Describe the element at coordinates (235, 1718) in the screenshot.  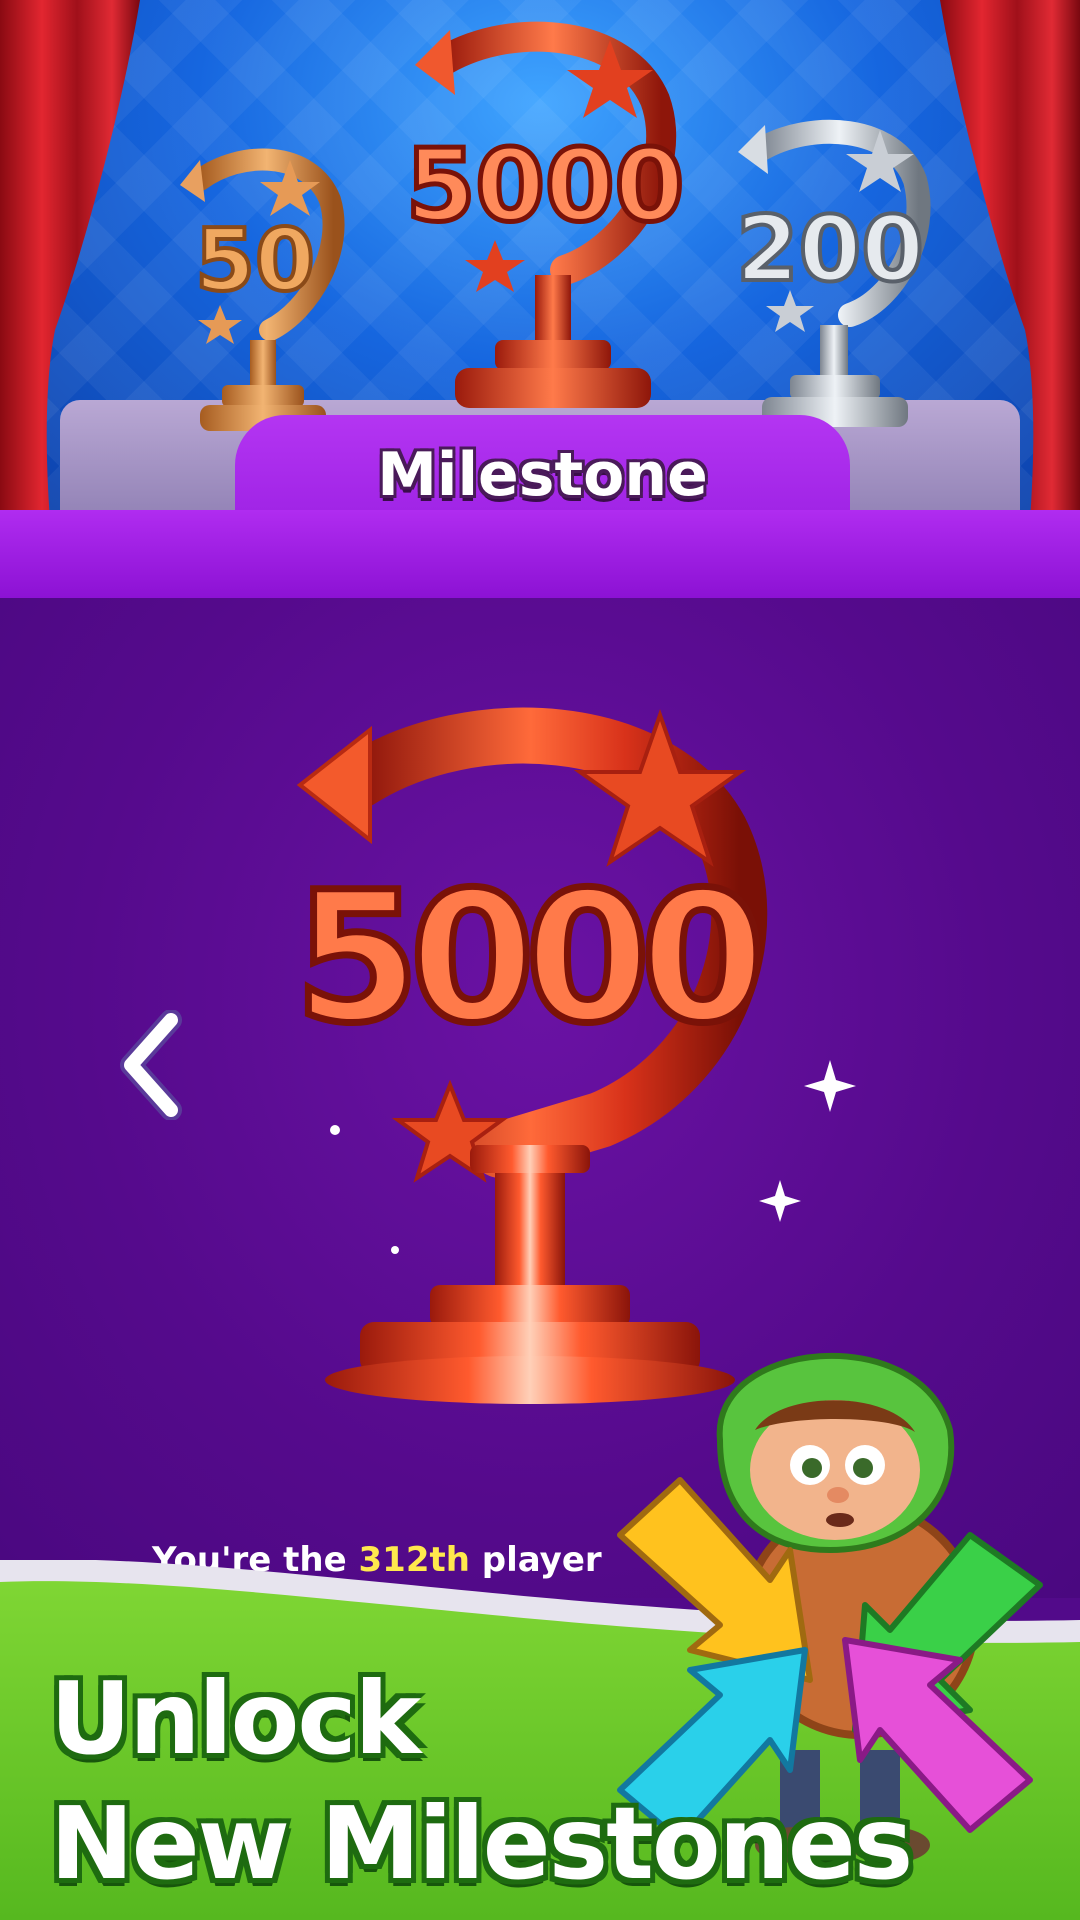
I see `promo-headline-line1: Unlock` at that location.